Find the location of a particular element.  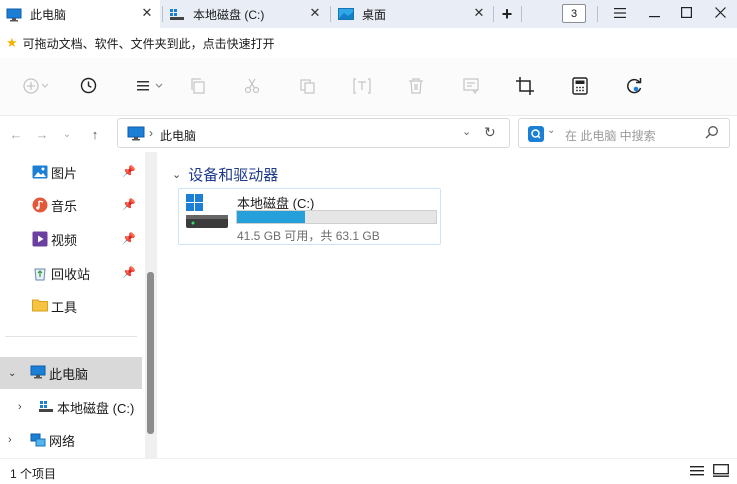

arrow-left-icon: ← is located at coordinates (16, 134).